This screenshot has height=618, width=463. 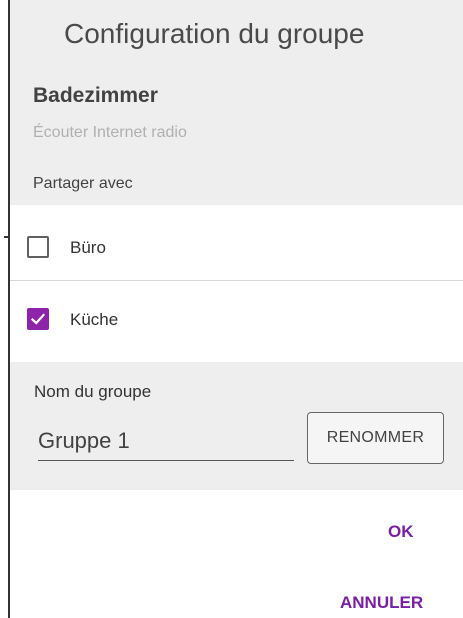 What do you see at coordinates (6, 237) in the screenshot?
I see `window-edge-tick` at bounding box center [6, 237].